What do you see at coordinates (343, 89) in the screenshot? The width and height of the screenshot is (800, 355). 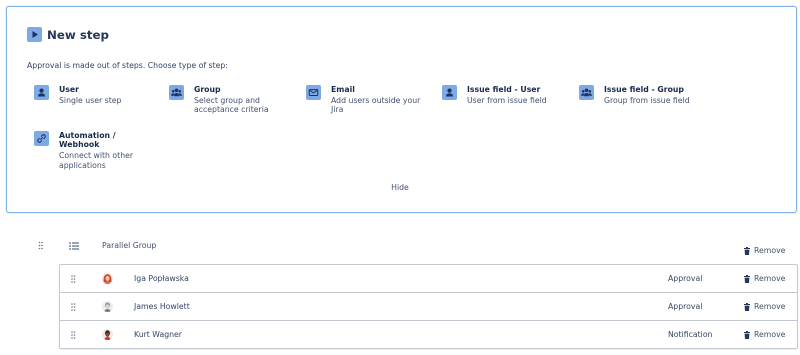 I see `step-type-title-line: Email` at bounding box center [343, 89].